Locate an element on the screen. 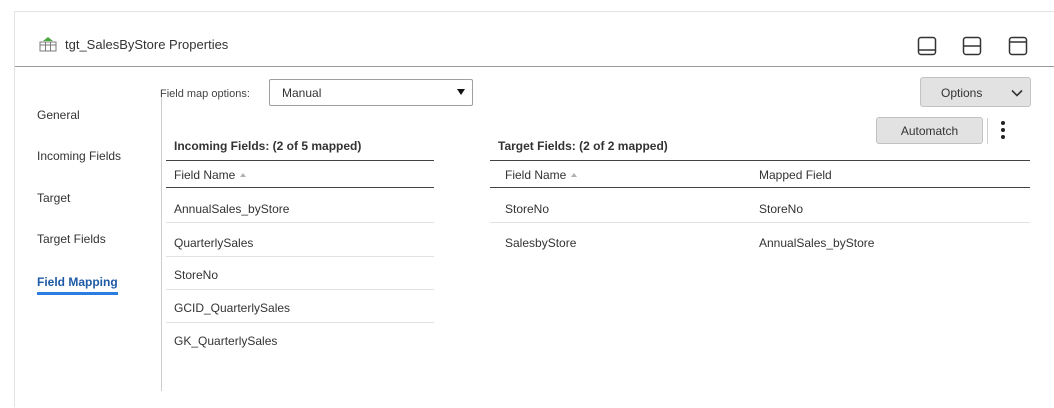  target-column-field-name: Field Name is located at coordinates (541, 175).